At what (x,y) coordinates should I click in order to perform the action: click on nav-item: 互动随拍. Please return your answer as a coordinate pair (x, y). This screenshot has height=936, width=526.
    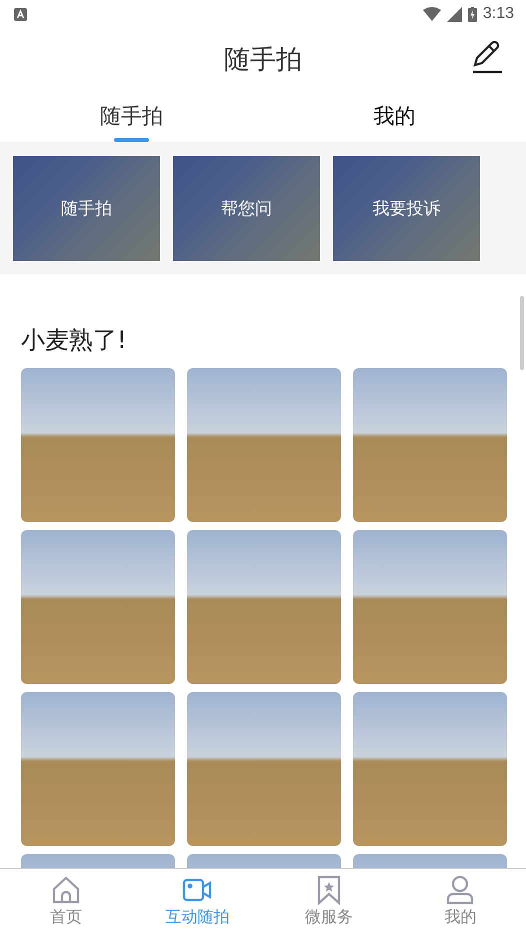
    Looking at the image, I should click on (197, 902).